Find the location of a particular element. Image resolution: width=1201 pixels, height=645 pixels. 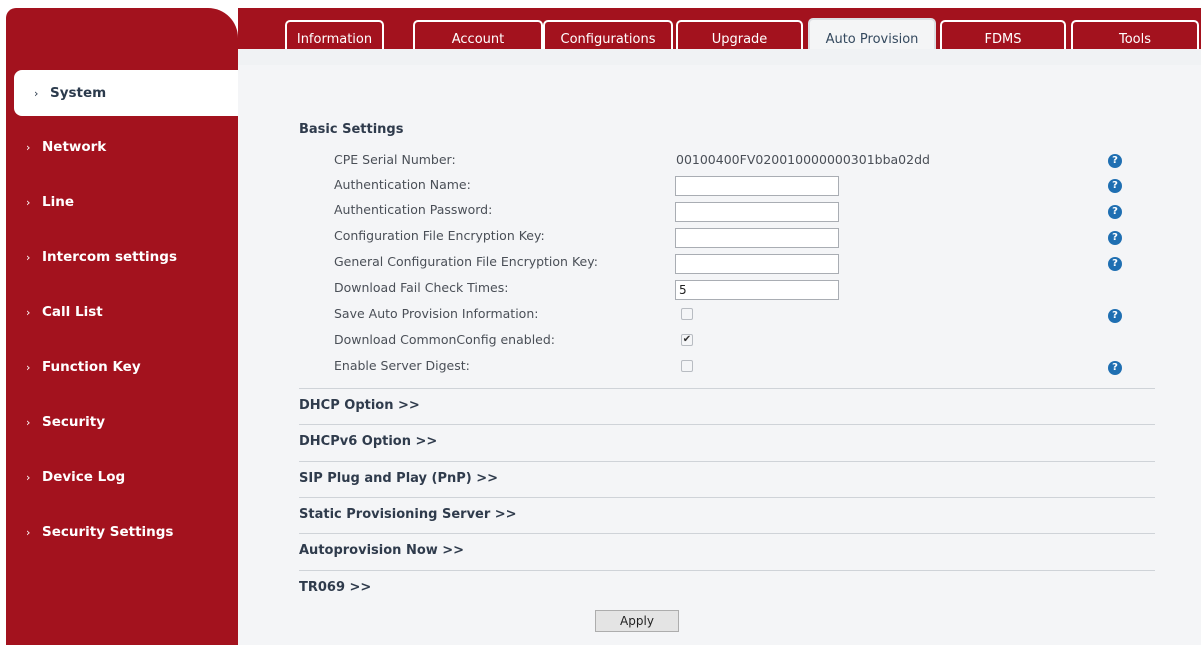

sidebar-item-label: Security is located at coordinates (74, 422).